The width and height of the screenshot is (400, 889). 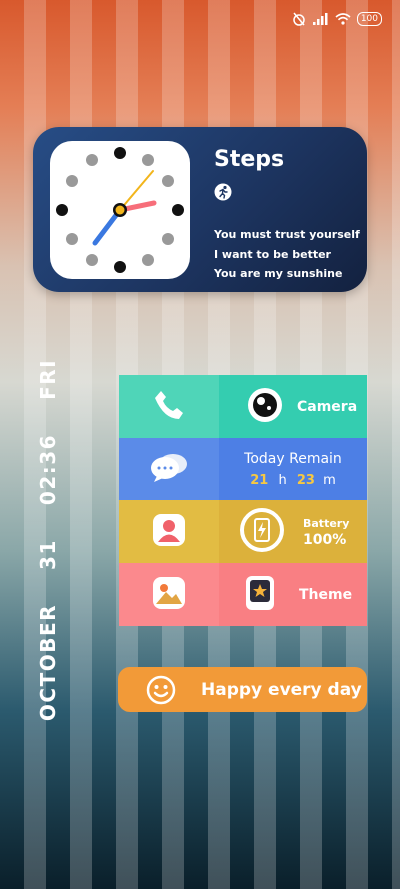 What do you see at coordinates (223, 192) in the screenshot?
I see `runner-icon` at bounding box center [223, 192].